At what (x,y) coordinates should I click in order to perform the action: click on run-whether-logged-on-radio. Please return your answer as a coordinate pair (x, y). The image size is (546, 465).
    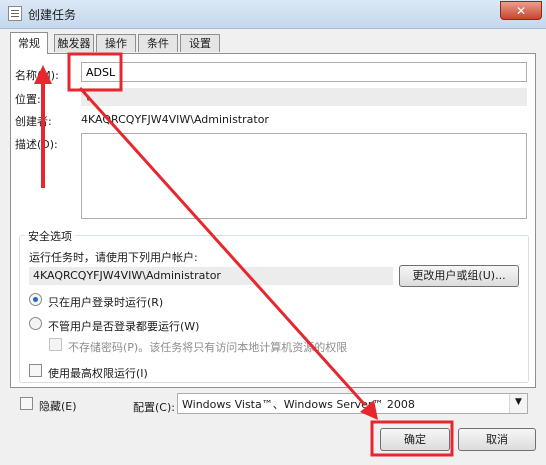
    Looking at the image, I should click on (35, 323).